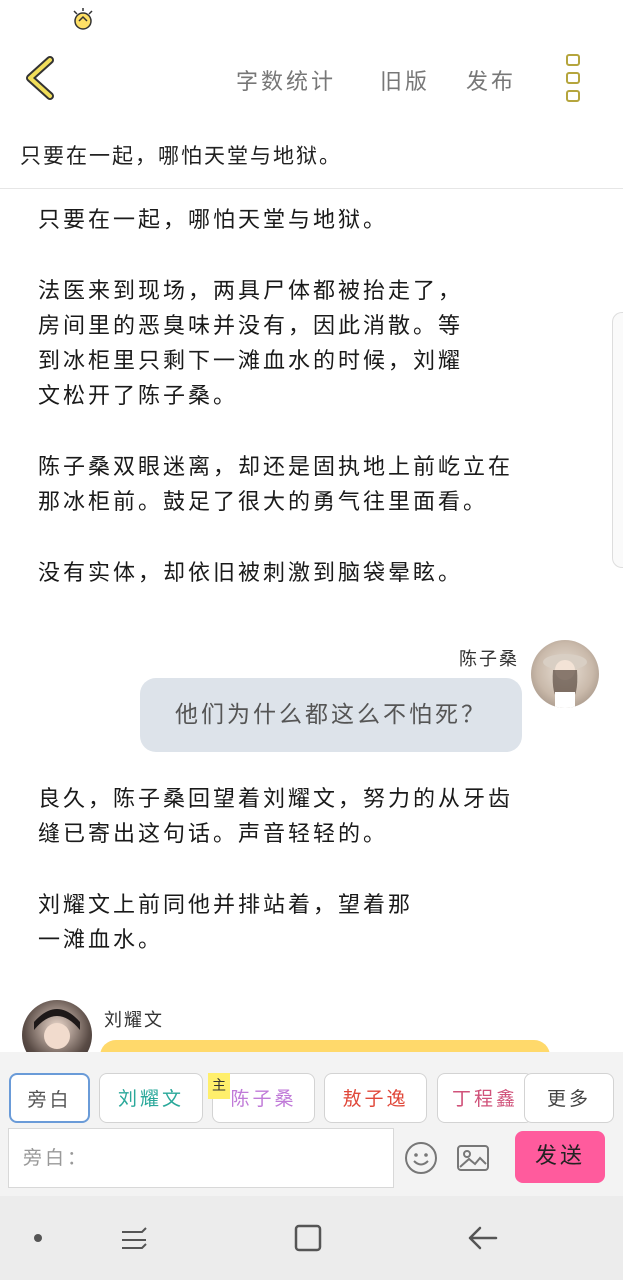 The image size is (623, 1280). Describe the element at coordinates (331, 715) in the screenshot. I see `dialogue-bubble: 他们为什么都这么不怕死？` at that location.